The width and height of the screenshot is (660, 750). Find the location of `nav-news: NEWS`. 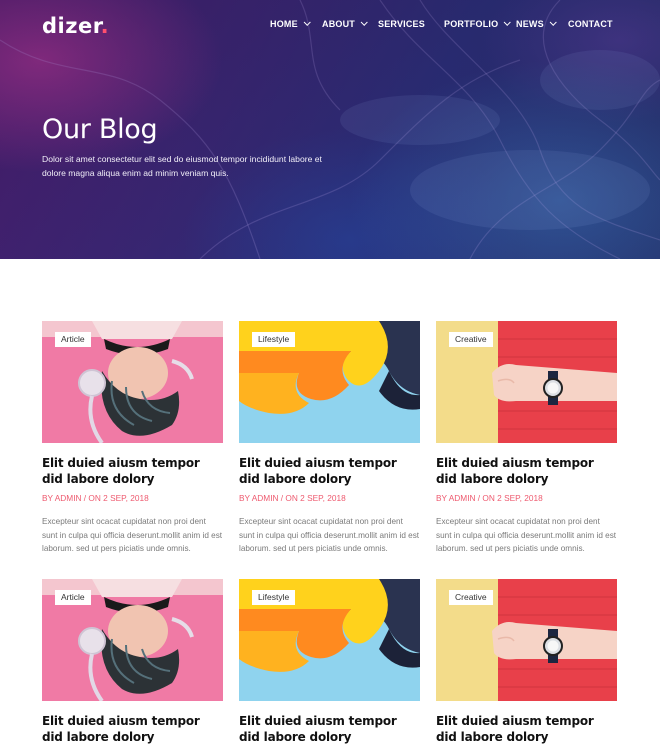

nav-news: NEWS is located at coordinates (536, 25).